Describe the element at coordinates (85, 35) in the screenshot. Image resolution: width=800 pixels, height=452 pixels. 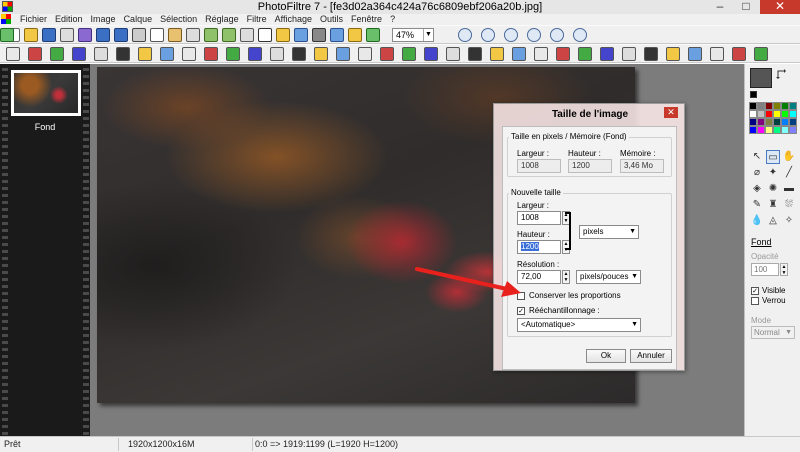
I see `scan-icon` at that location.